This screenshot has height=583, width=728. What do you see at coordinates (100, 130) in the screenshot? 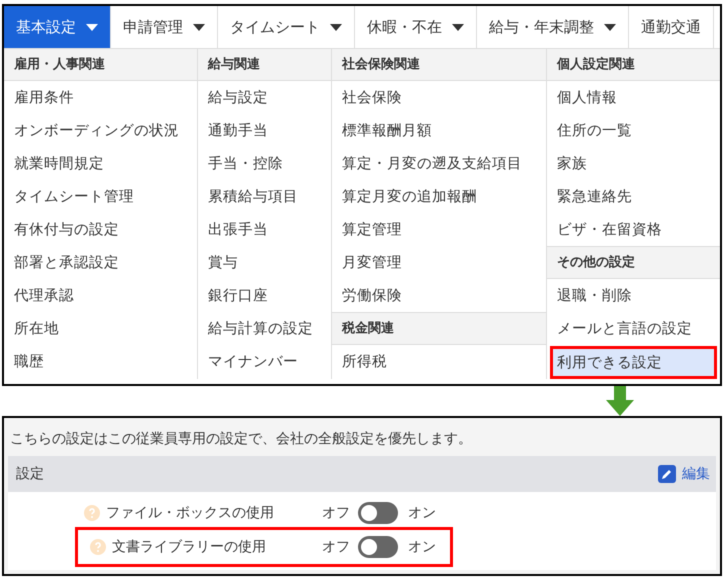
I see `menu-item: オンボーディングの状況` at bounding box center [100, 130].